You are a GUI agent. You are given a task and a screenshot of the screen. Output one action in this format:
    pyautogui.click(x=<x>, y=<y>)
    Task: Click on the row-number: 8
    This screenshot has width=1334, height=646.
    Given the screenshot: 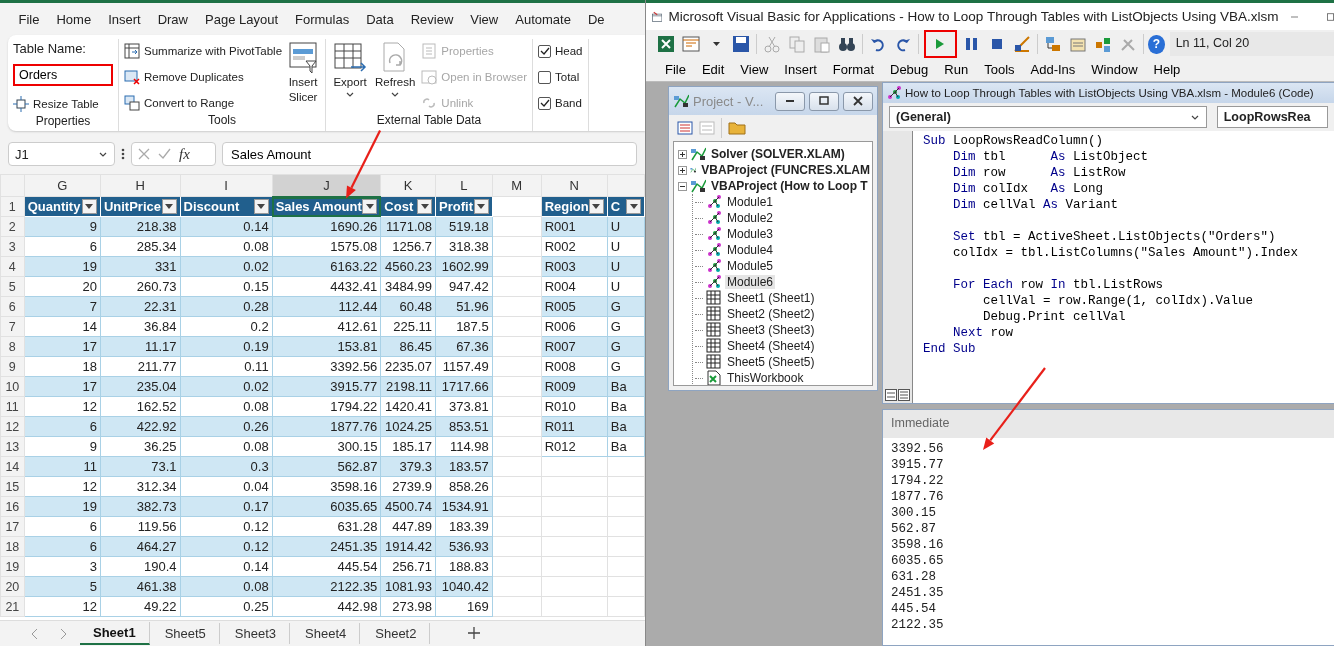 What is the action you would take?
    pyautogui.click(x=12, y=346)
    